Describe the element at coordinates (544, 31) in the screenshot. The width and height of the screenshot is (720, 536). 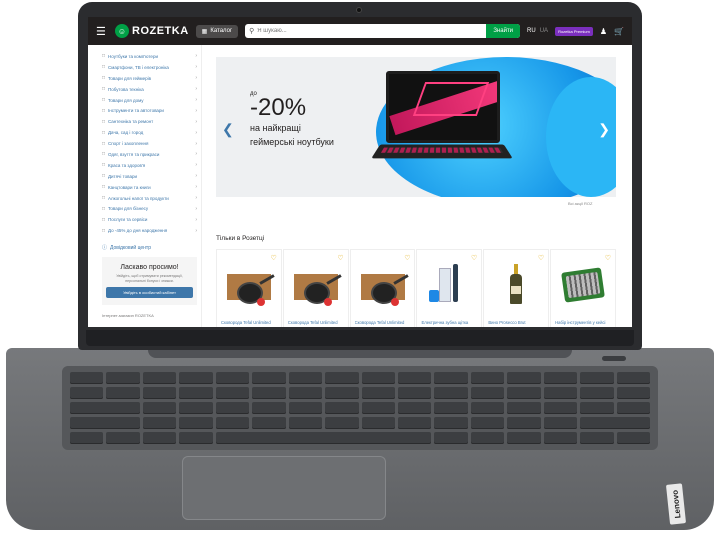
I see `lang-ua: UA` at that location.